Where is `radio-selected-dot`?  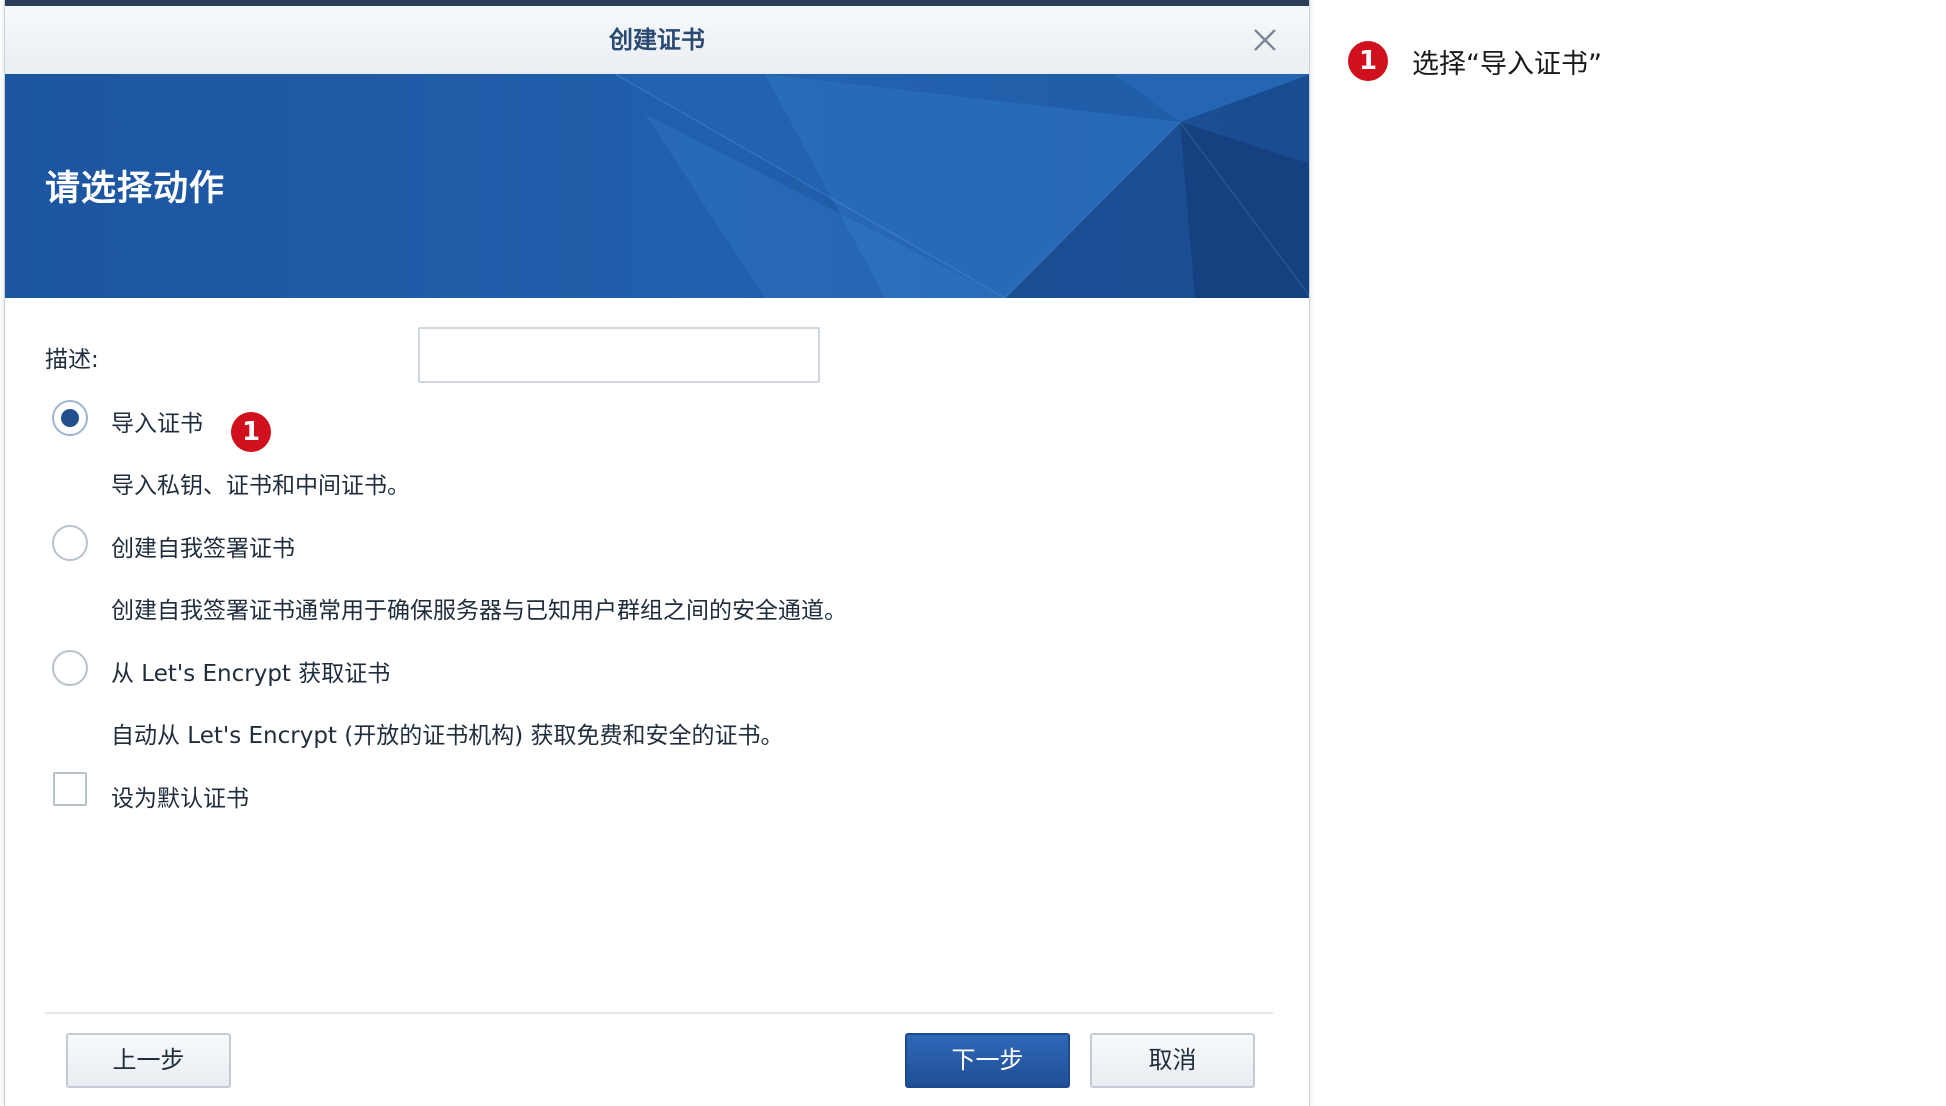
radio-selected-dot is located at coordinates (70, 418).